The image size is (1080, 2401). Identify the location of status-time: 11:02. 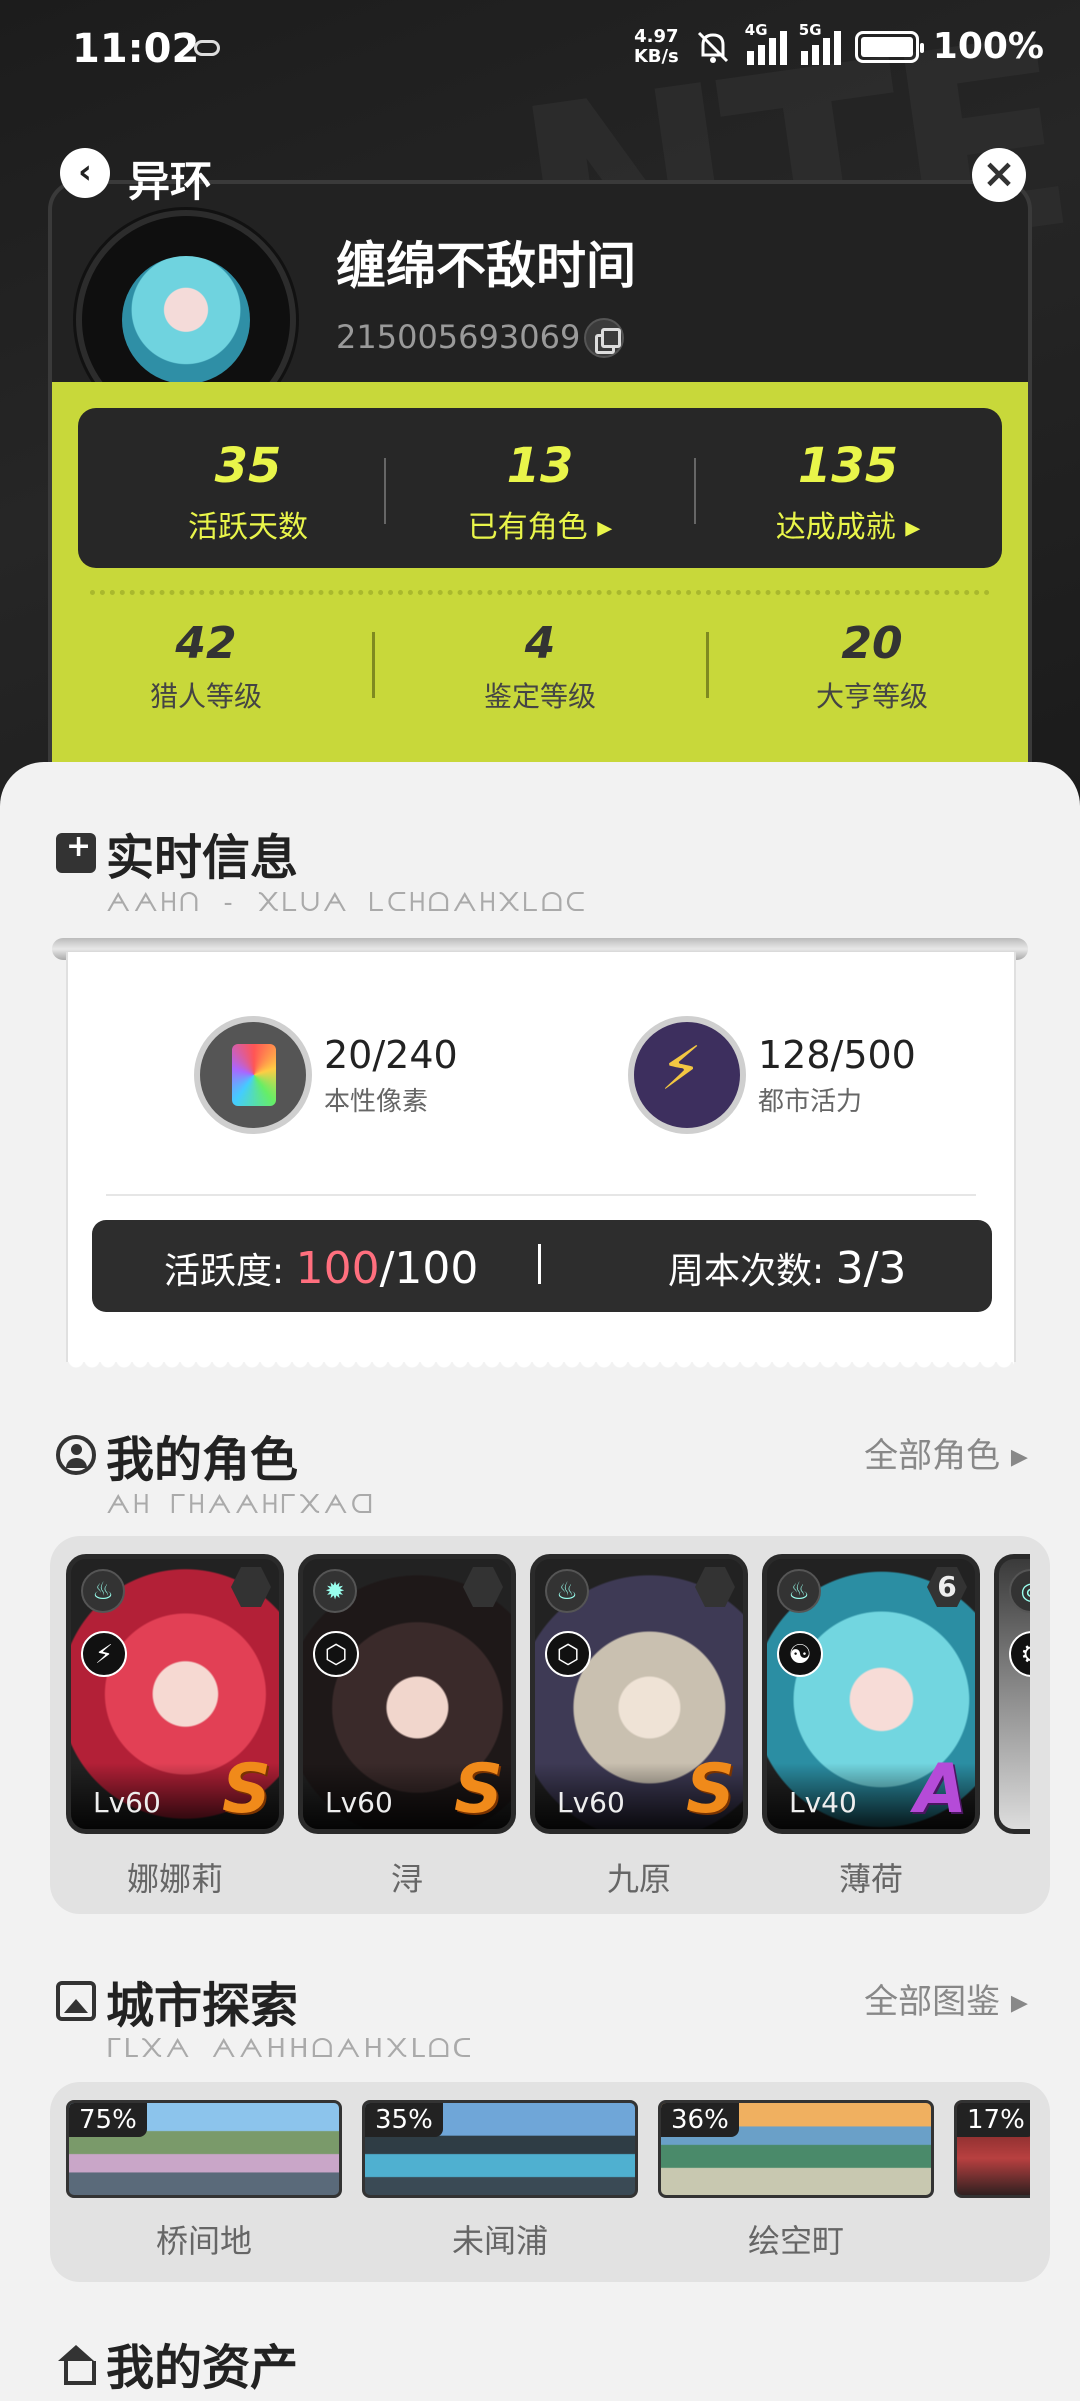
(136, 49).